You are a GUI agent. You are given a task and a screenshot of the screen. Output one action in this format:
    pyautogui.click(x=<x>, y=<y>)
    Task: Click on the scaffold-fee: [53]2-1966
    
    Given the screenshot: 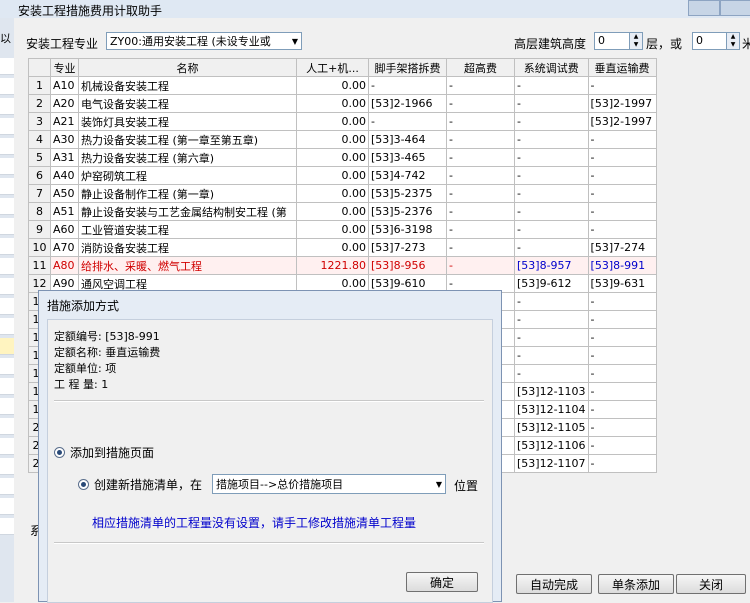 What is the action you would take?
    pyautogui.click(x=407, y=103)
    